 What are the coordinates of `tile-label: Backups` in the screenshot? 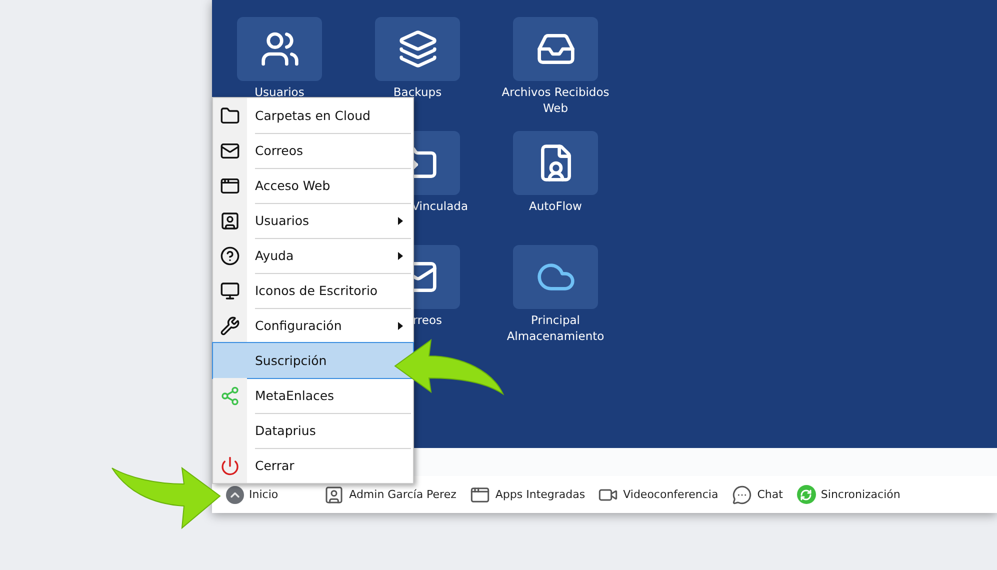 It's located at (417, 92).